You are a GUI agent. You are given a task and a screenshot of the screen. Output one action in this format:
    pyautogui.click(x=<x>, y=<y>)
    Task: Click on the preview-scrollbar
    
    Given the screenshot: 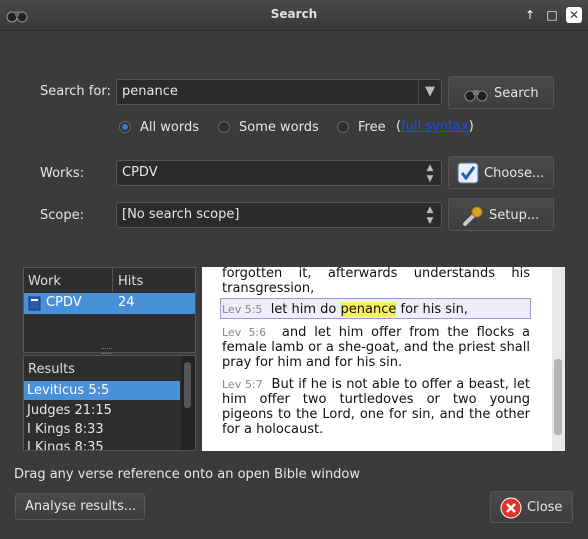 What is the action you would take?
    pyautogui.click(x=558, y=359)
    